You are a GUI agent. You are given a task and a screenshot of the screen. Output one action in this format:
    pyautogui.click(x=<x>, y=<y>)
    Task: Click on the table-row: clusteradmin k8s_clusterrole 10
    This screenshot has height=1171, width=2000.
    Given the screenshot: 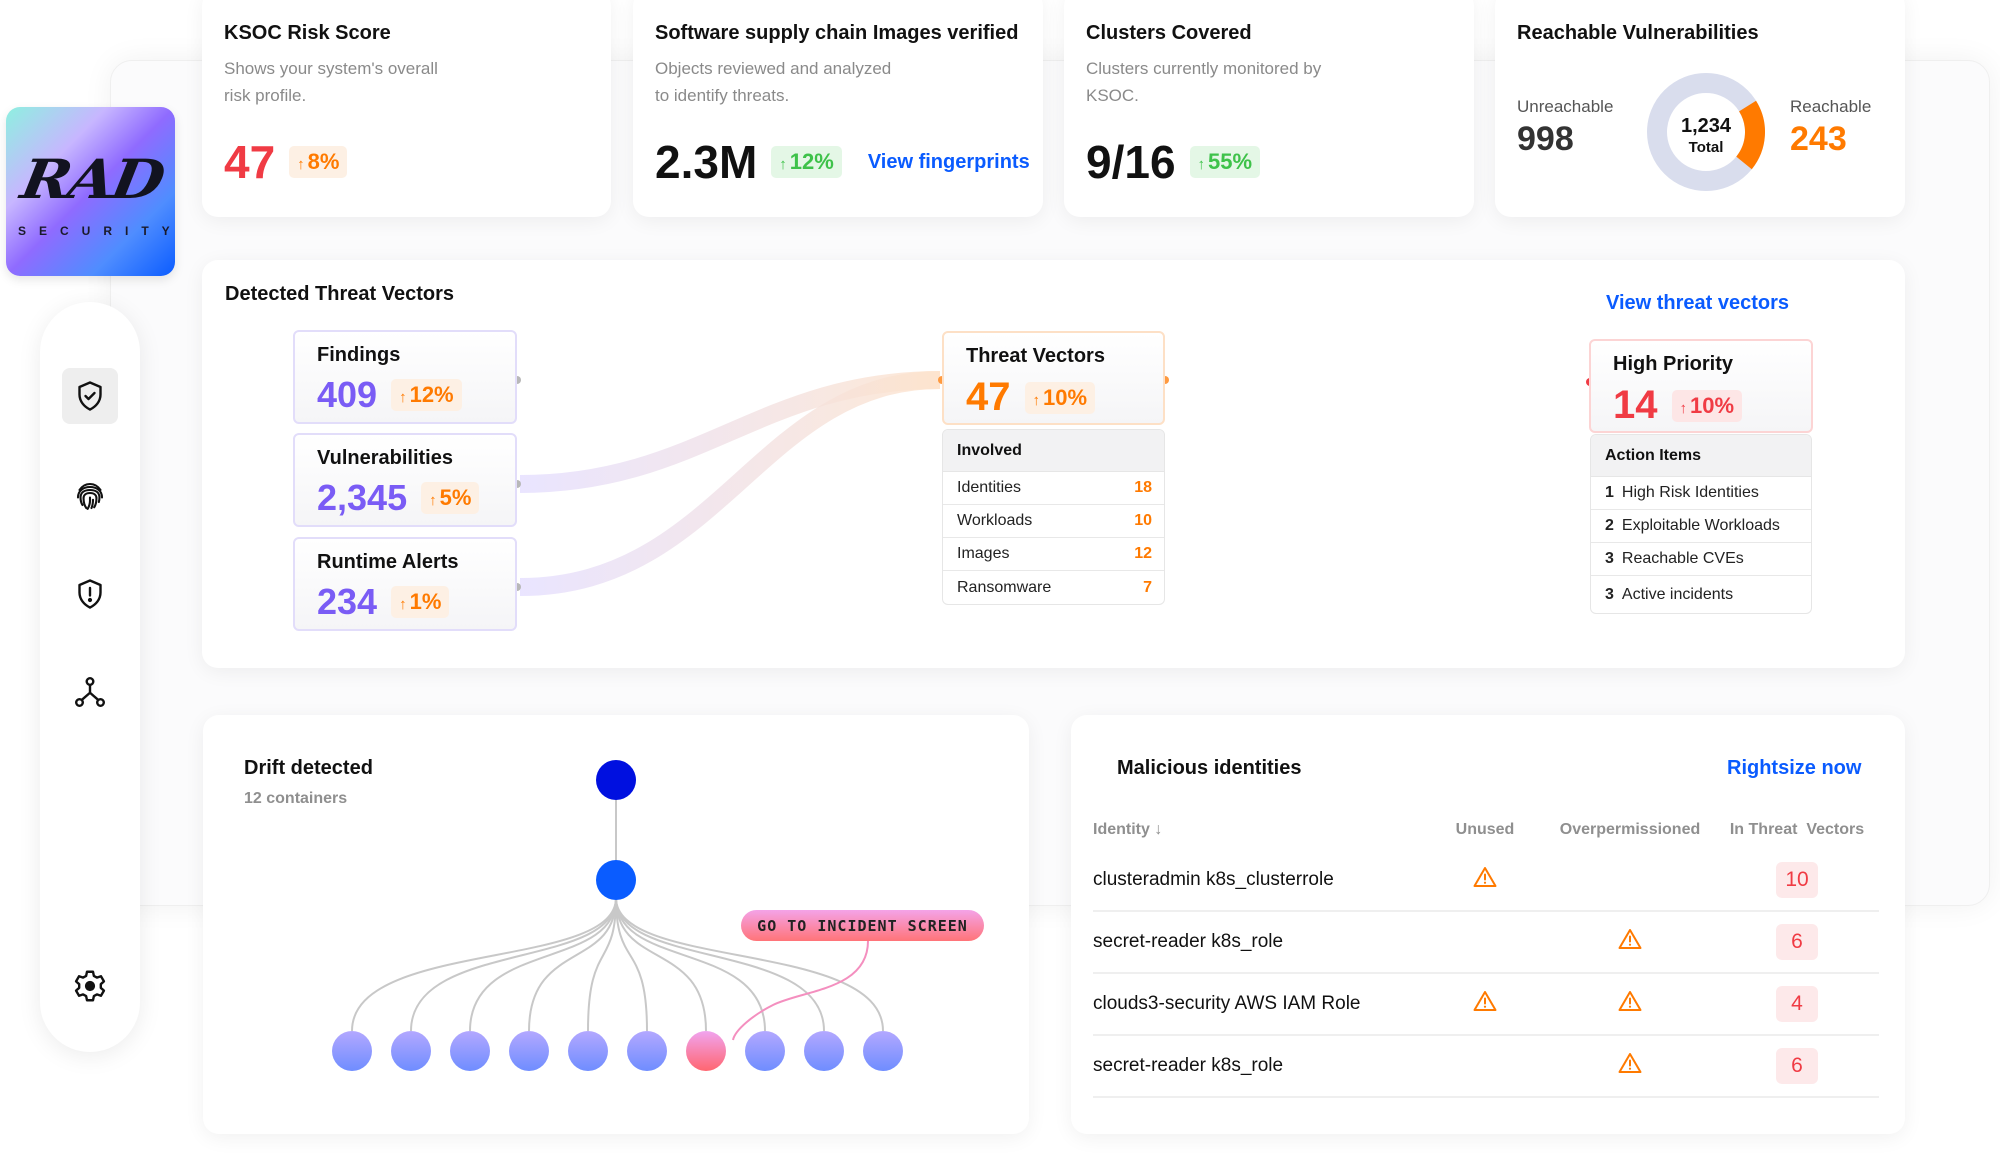 What is the action you would take?
    pyautogui.click(x=1486, y=881)
    